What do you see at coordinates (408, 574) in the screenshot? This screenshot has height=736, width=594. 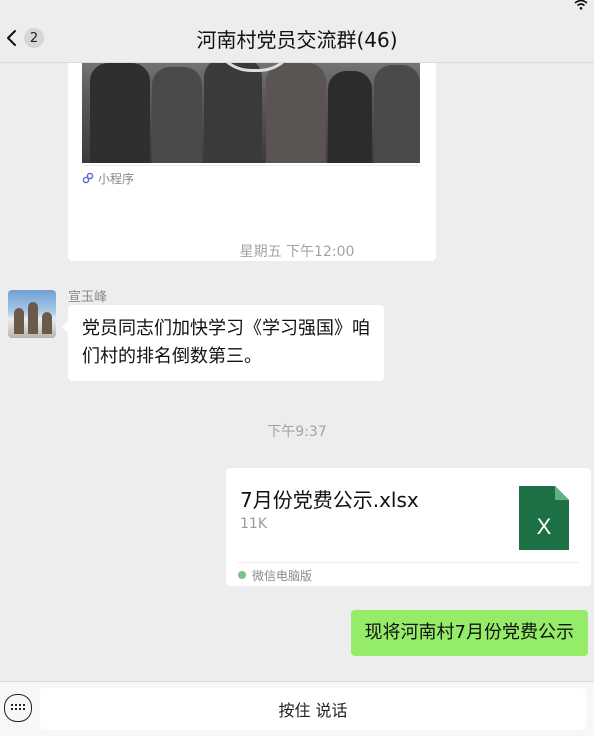 I see `file-source: 微信电脑版` at bounding box center [408, 574].